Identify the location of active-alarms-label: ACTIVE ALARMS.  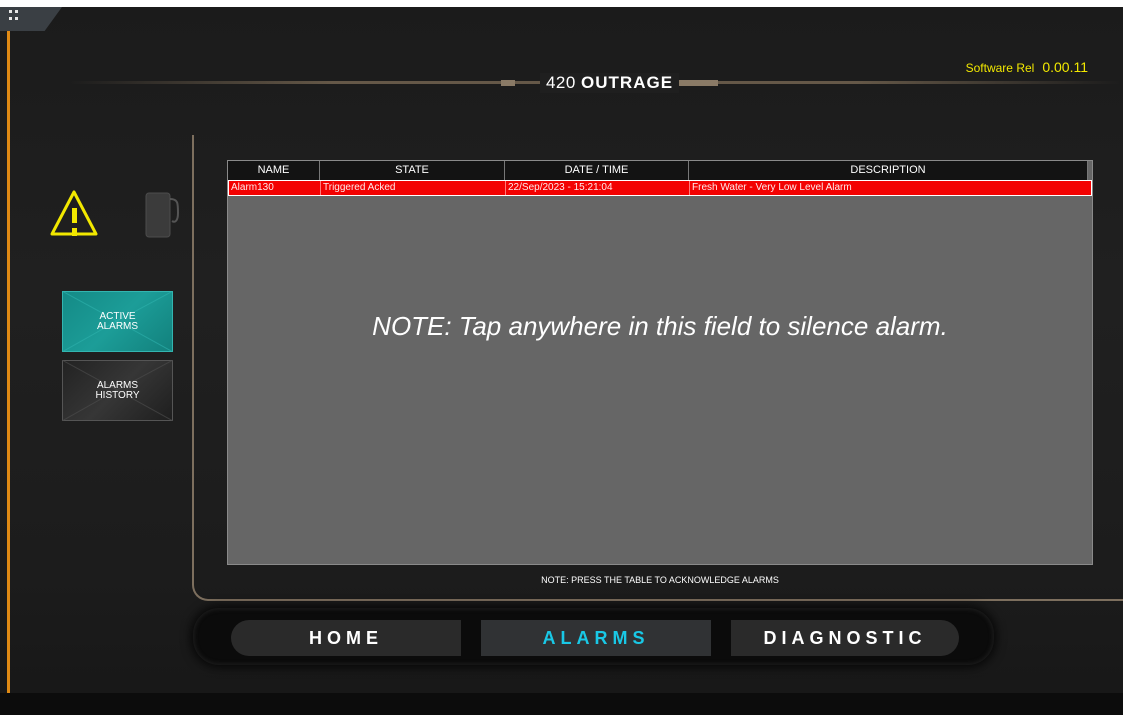
(117, 321).